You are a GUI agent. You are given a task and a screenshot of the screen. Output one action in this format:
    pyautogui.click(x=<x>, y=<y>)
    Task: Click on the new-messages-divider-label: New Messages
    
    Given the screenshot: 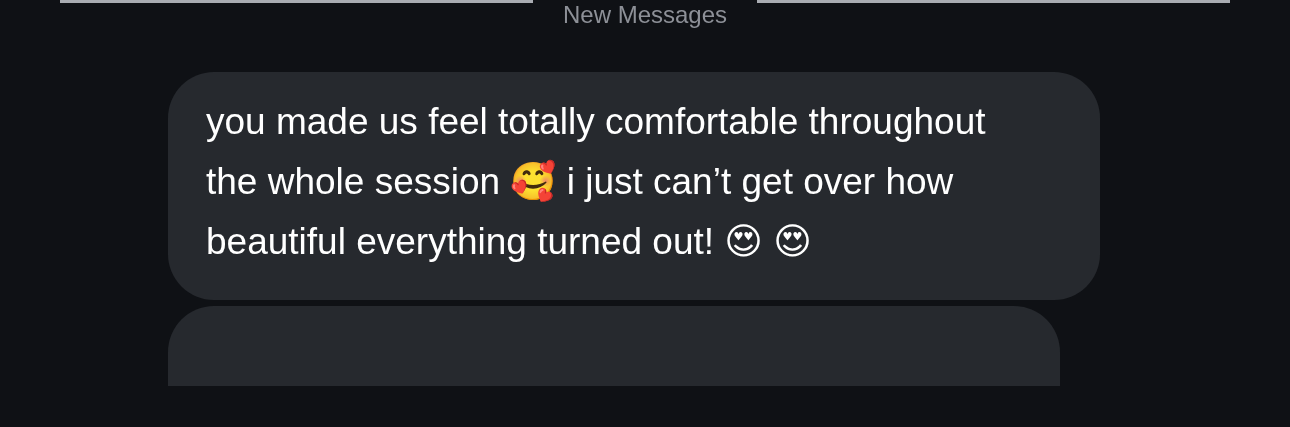 What is the action you would take?
    pyautogui.click(x=645, y=15)
    